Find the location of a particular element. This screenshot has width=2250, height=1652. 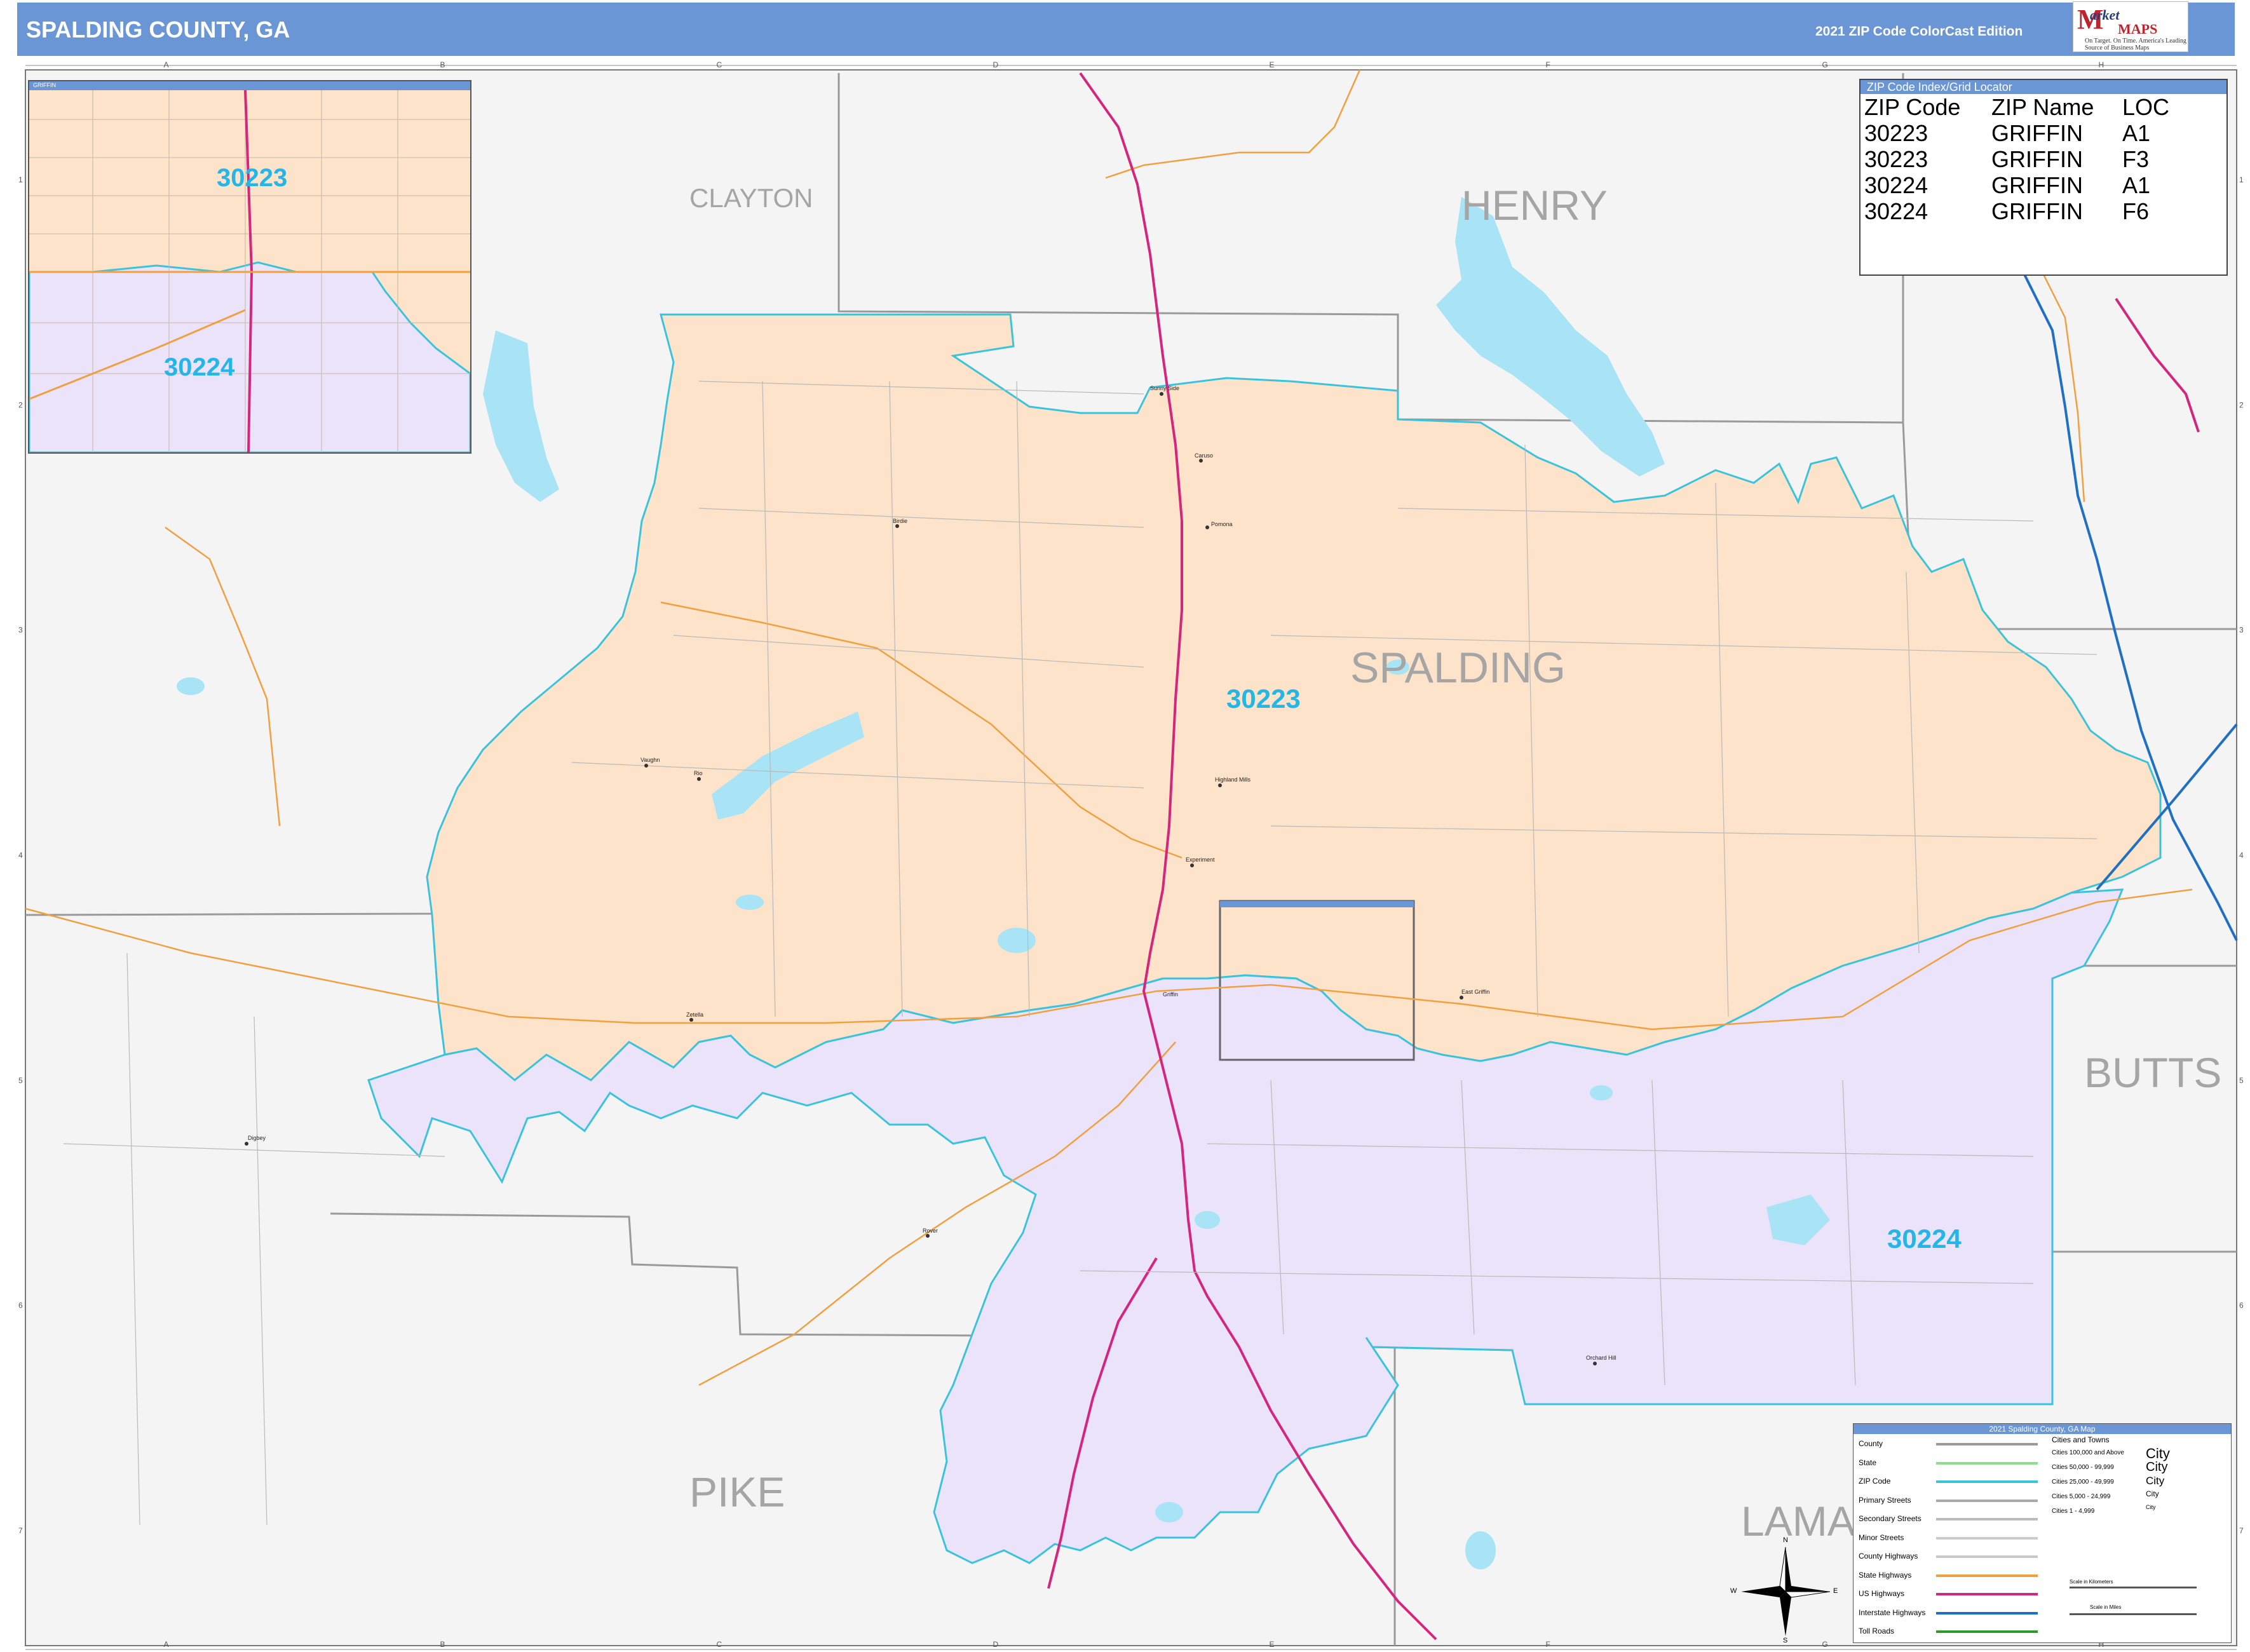

legend-item-label: Minor Streets is located at coordinates (1881, 1537).